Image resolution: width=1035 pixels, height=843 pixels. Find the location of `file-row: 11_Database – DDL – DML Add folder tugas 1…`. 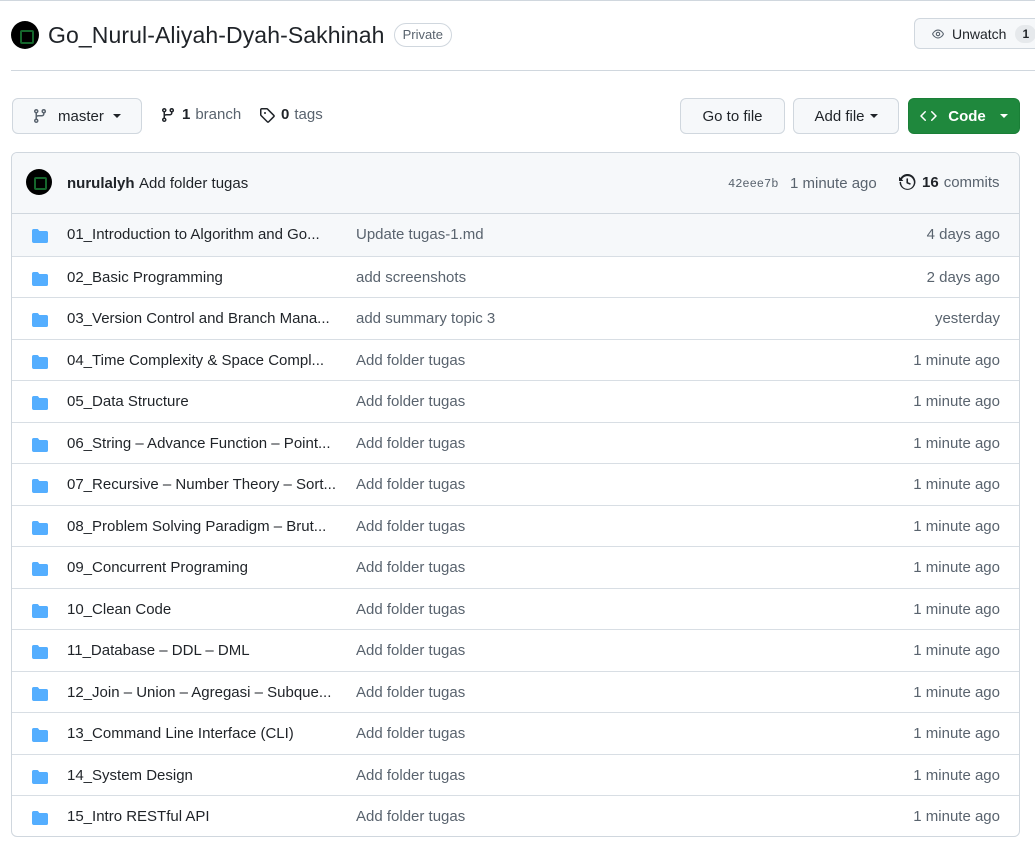

file-row: 11_Database – DDL – DML Add folder tugas 1… is located at coordinates (515, 650).